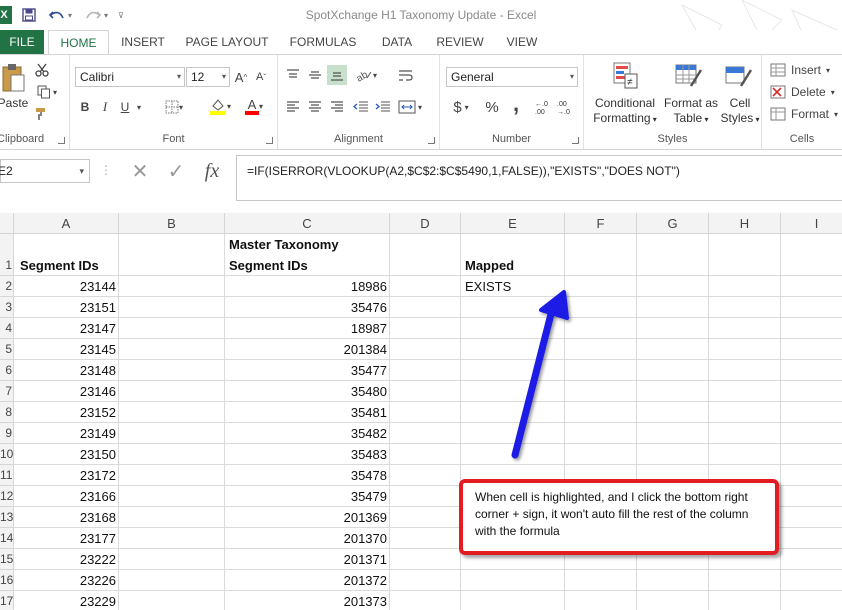 The height and width of the screenshot is (610, 842). What do you see at coordinates (293, 75) in the screenshot?
I see `top-align-icon` at bounding box center [293, 75].